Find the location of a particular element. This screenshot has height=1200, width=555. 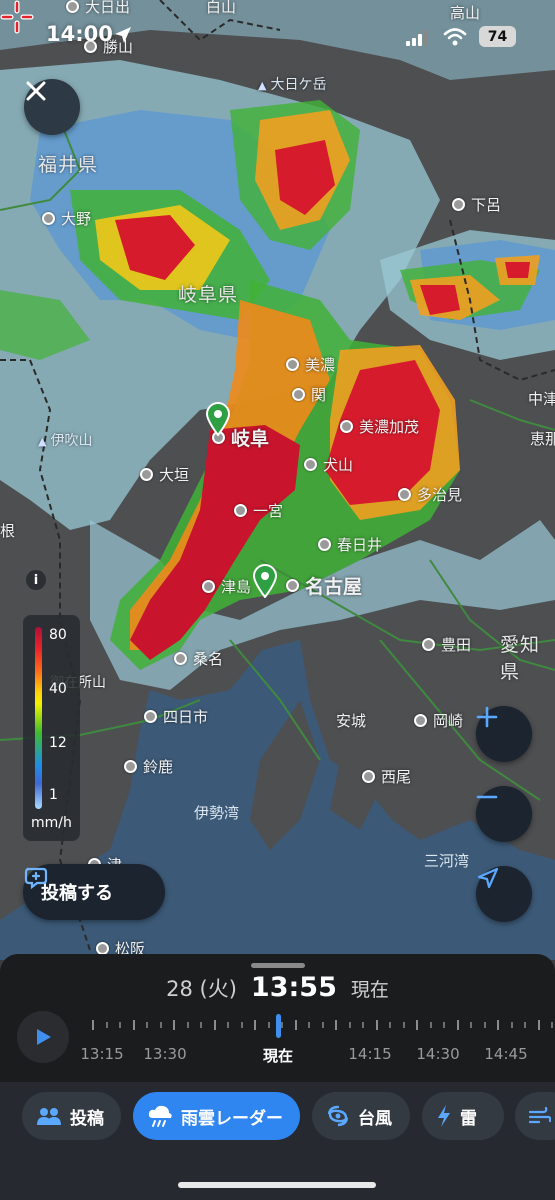

current-location-button is located at coordinates (504, 894).